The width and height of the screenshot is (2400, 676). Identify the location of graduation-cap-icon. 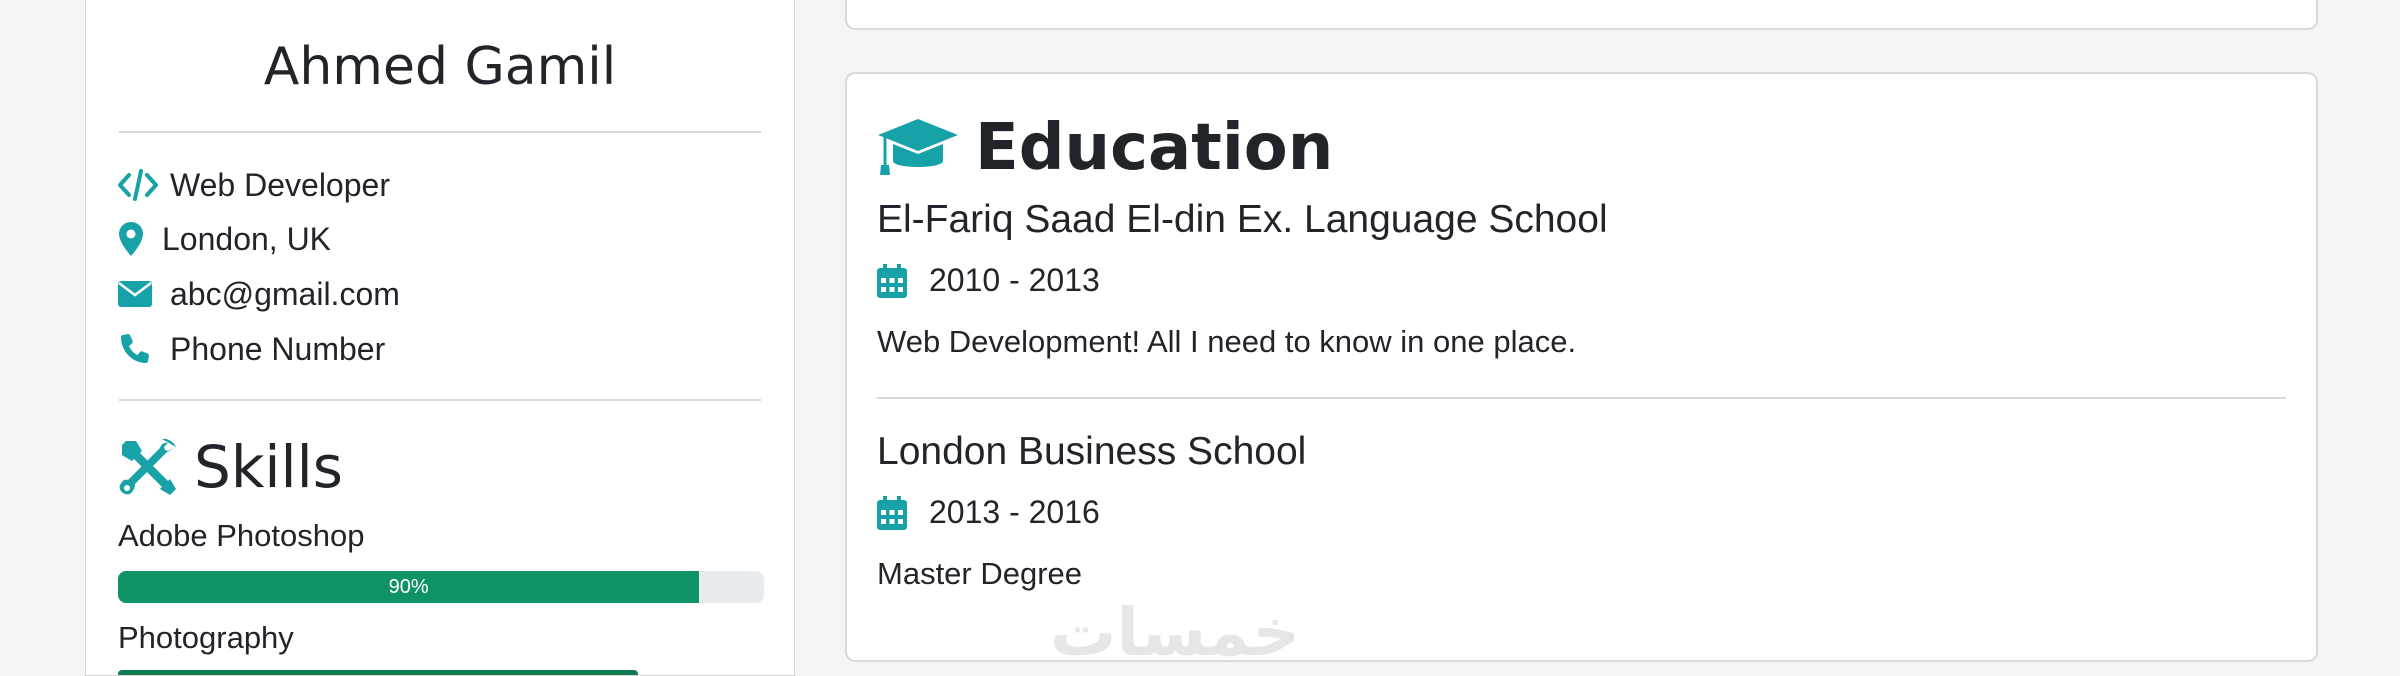
(918, 148).